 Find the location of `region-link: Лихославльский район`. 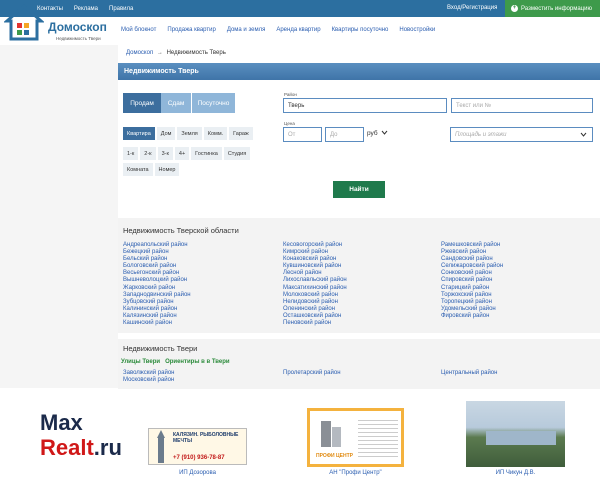

region-link: Лихославльский район is located at coordinates (315, 280).